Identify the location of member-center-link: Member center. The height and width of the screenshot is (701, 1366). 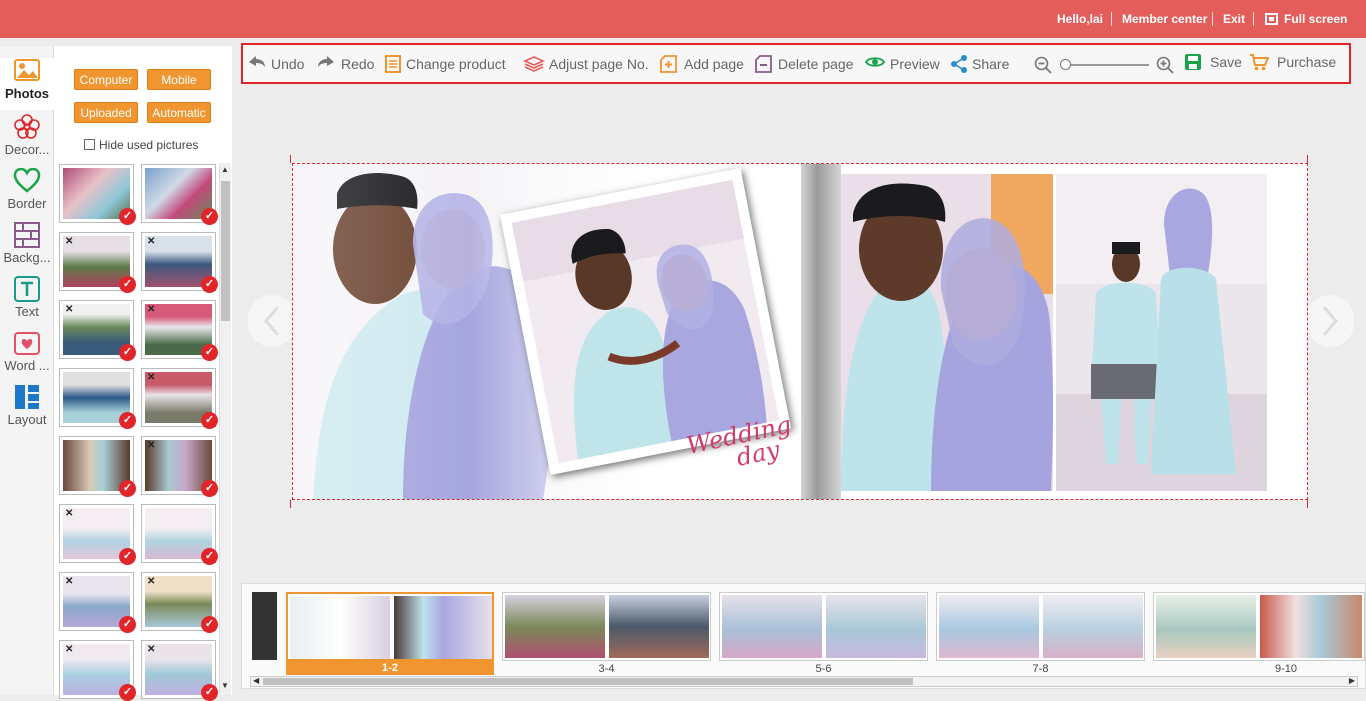
(1164, 19).